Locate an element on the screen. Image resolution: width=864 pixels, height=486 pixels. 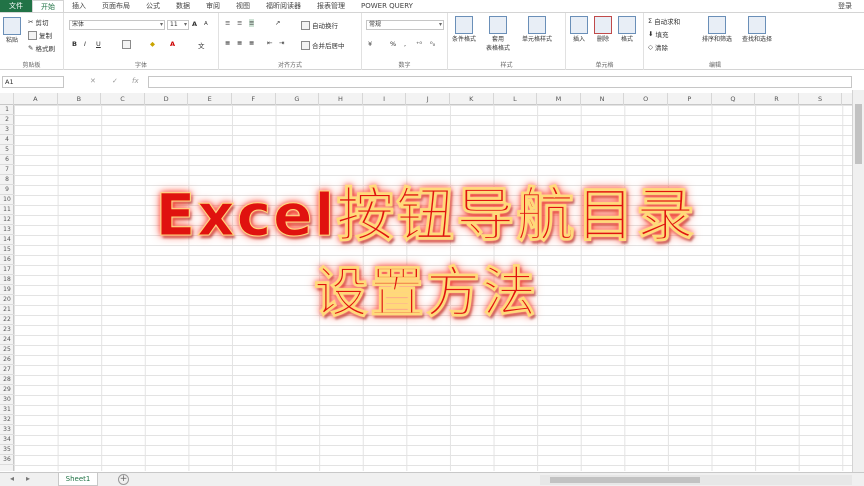
tab-insert: 插入 is located at coordinates (79, 6).